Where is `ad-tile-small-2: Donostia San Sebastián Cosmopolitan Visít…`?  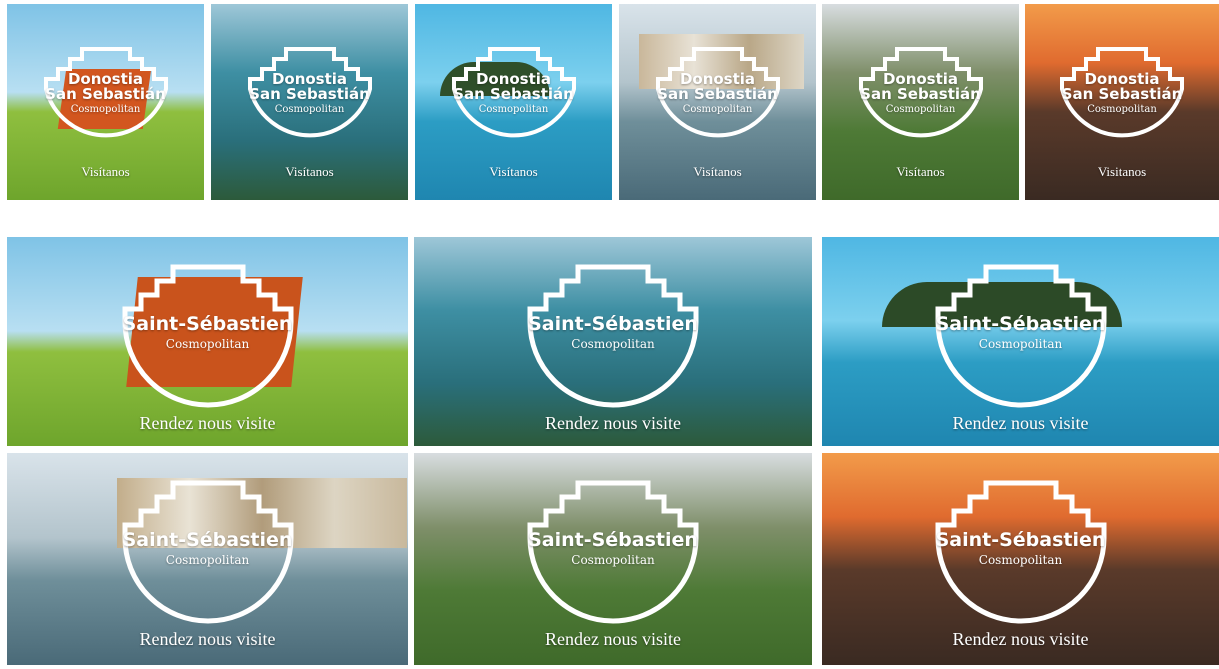 ad-tile-small-2: Donostia San Sebastián Cosmopolitan Visít… is located at coordinates (309, 102).